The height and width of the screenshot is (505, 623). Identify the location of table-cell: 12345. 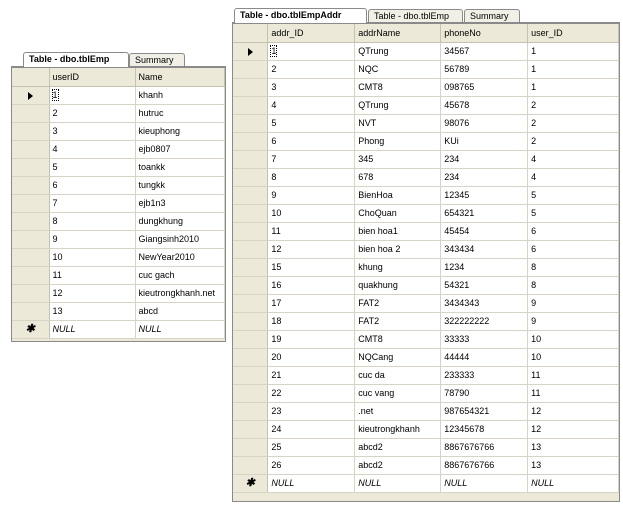
(484, 195).